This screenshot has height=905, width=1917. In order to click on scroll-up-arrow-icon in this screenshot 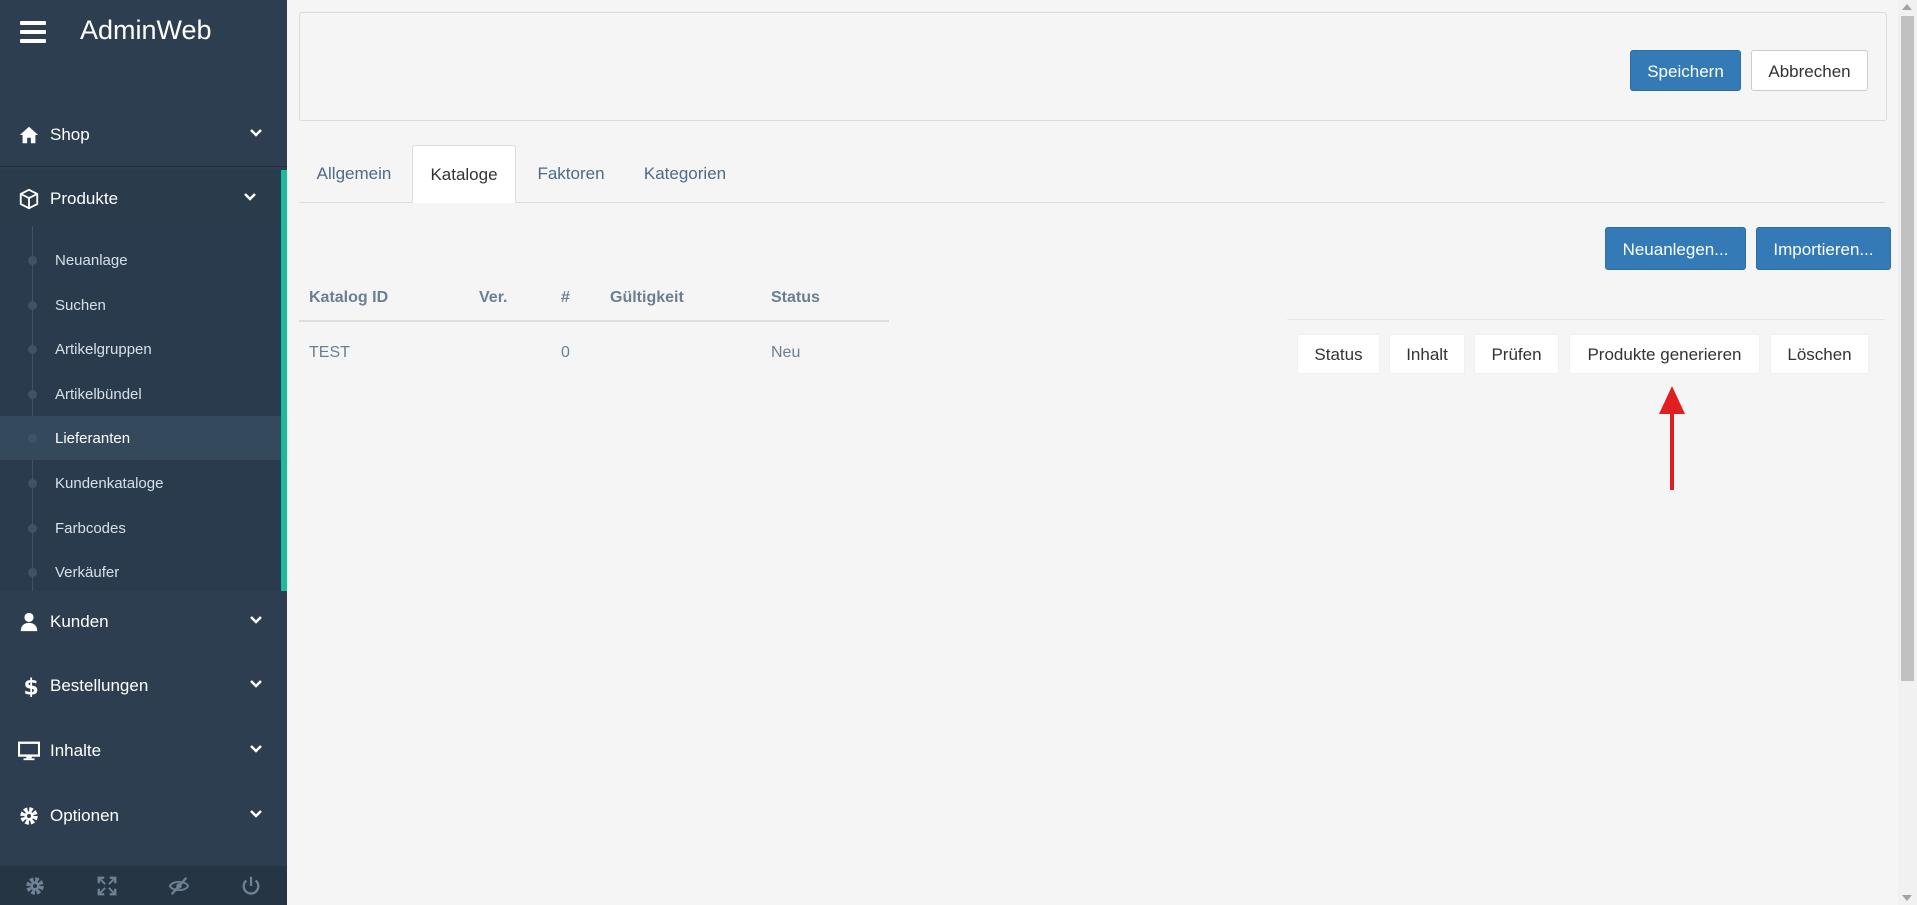, I will do `click(1907, 7)`.